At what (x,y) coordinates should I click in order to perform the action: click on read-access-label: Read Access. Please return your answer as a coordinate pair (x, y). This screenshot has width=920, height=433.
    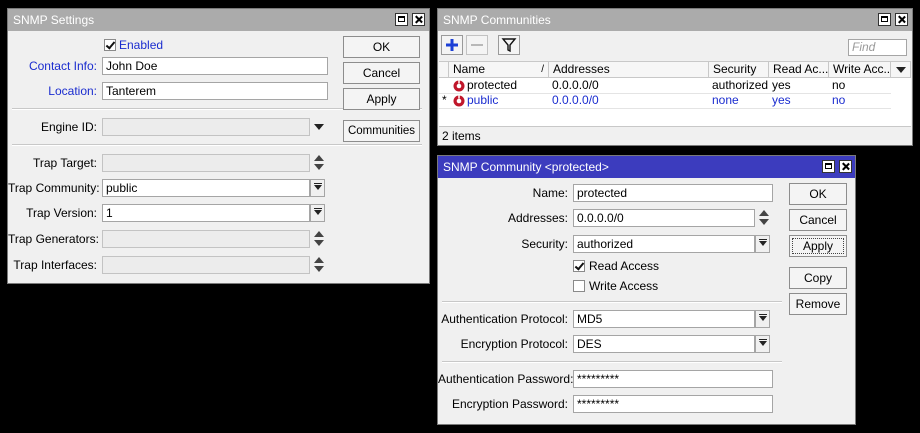
    Looking at the image, I should click on (624, 266).